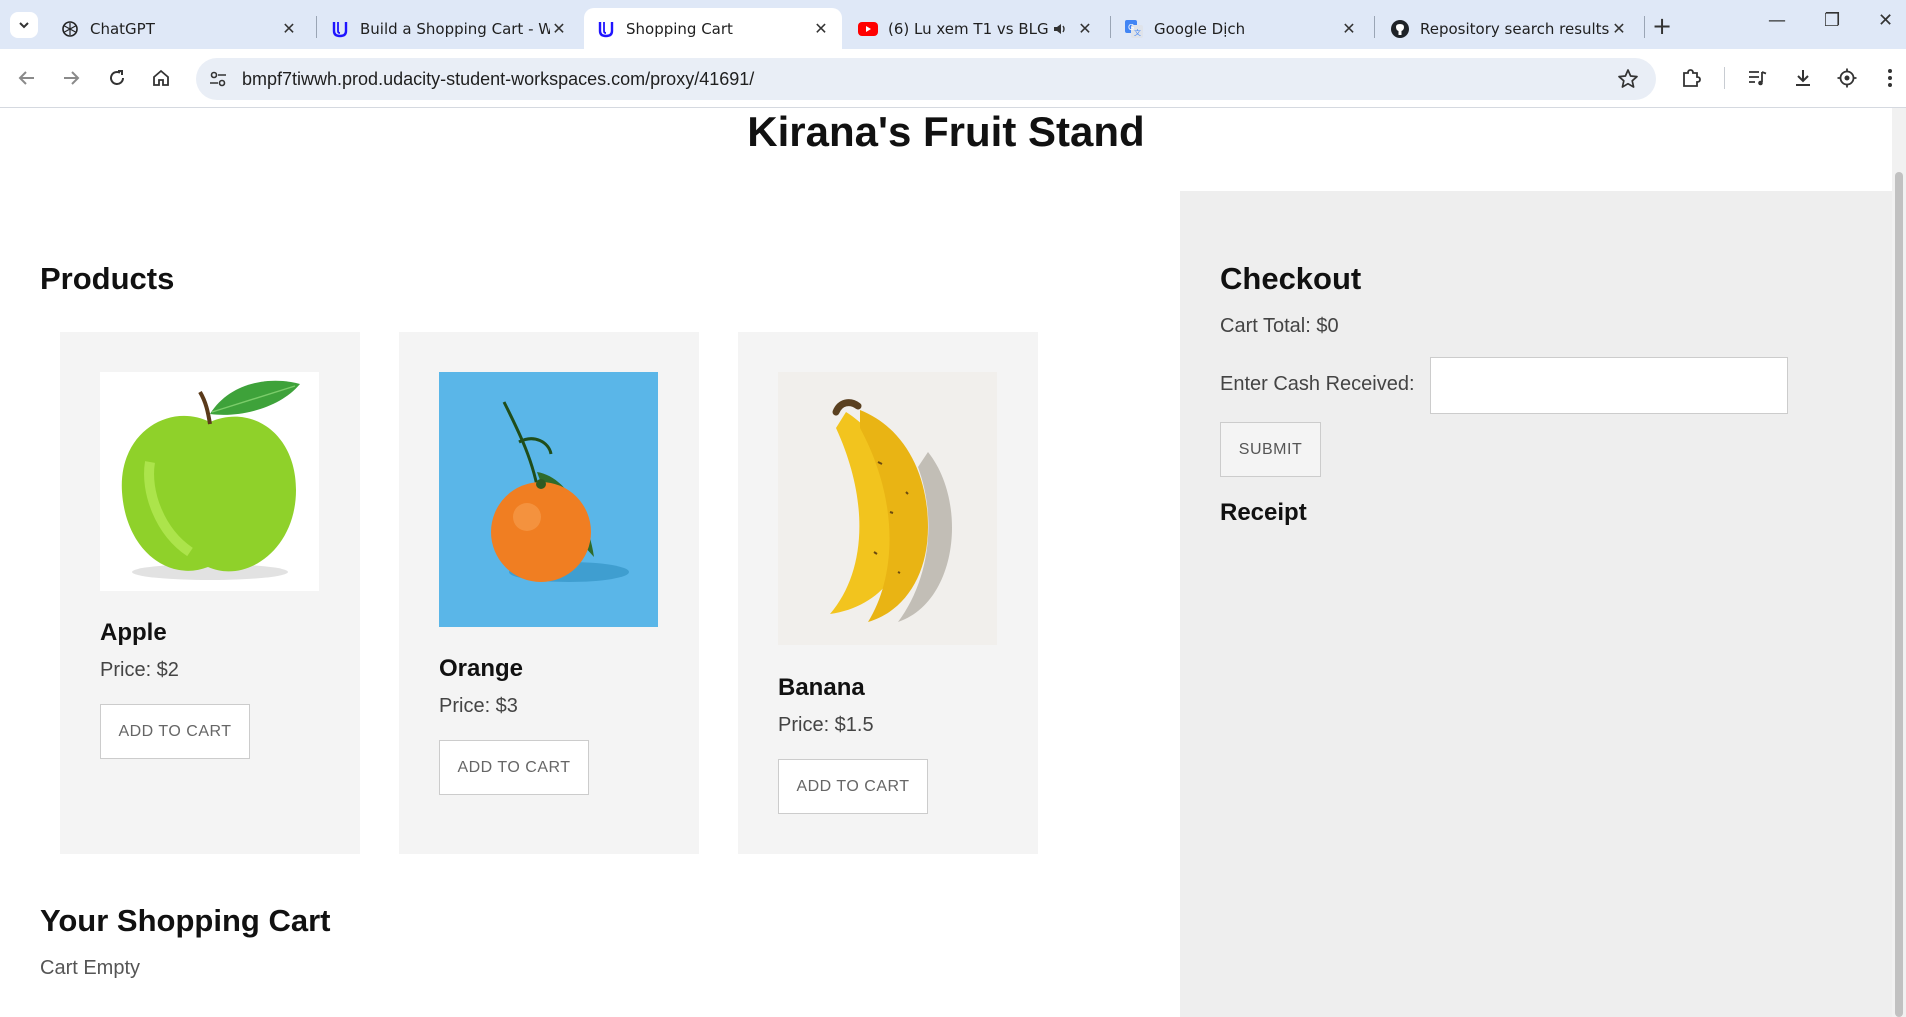  I want to click on cash-received-label: Enter Cash Received:, so click(1317, 384).